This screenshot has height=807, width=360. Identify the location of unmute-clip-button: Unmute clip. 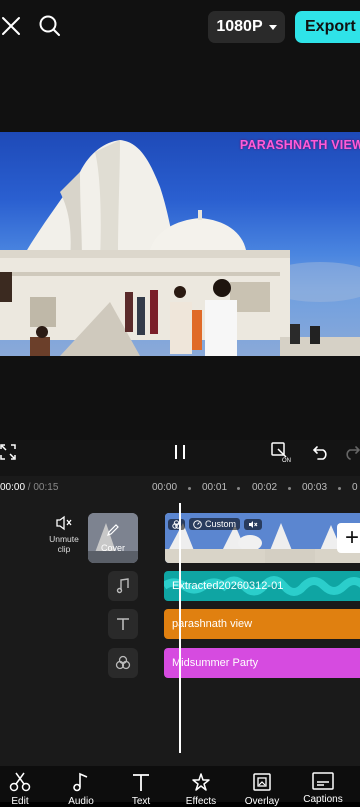
(64, 534).